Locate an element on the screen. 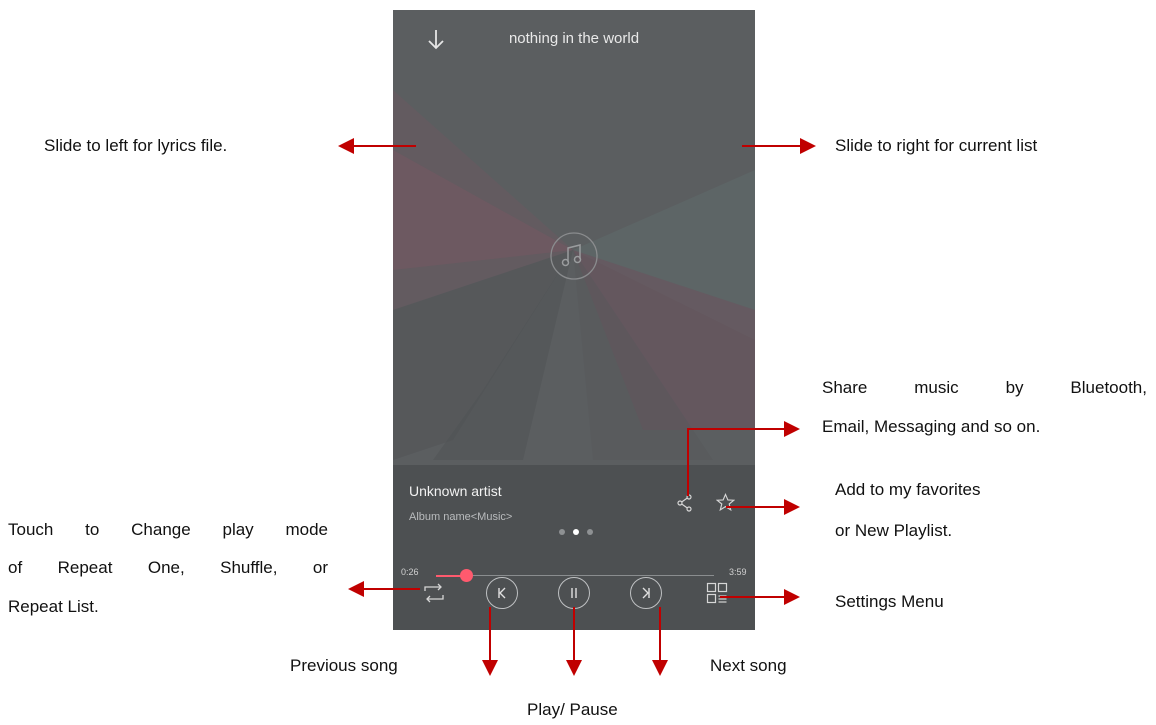 This screenshot has height=725, width=1156. arrow-share is located at coordinates (743, 458).